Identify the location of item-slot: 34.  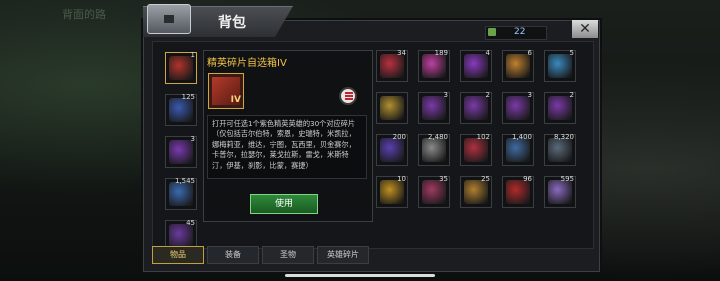
(392, 65).